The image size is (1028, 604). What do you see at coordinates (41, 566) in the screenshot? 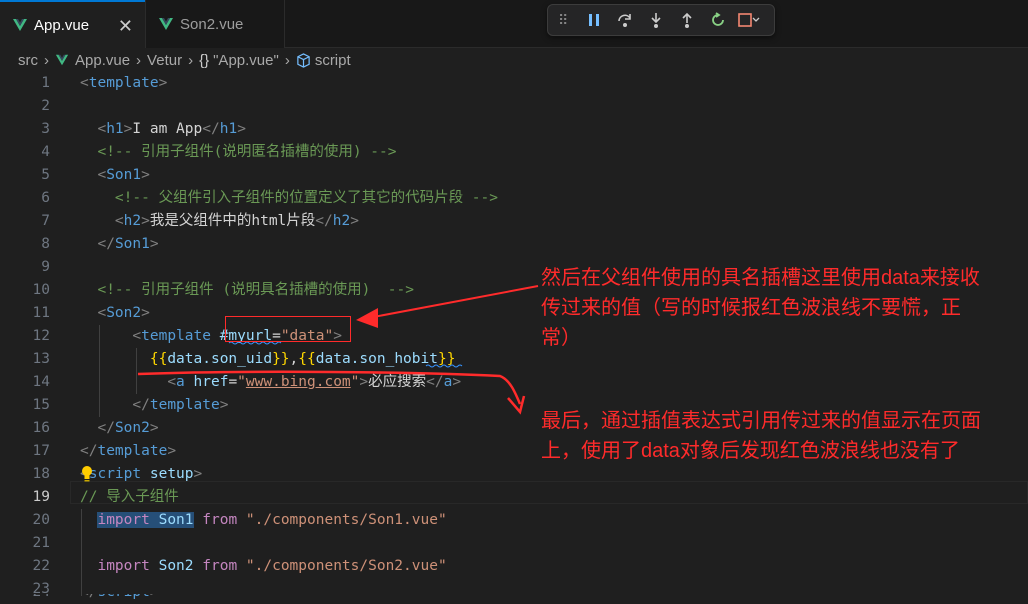
I see `line-number: 22` at bounding box center [41, 566].